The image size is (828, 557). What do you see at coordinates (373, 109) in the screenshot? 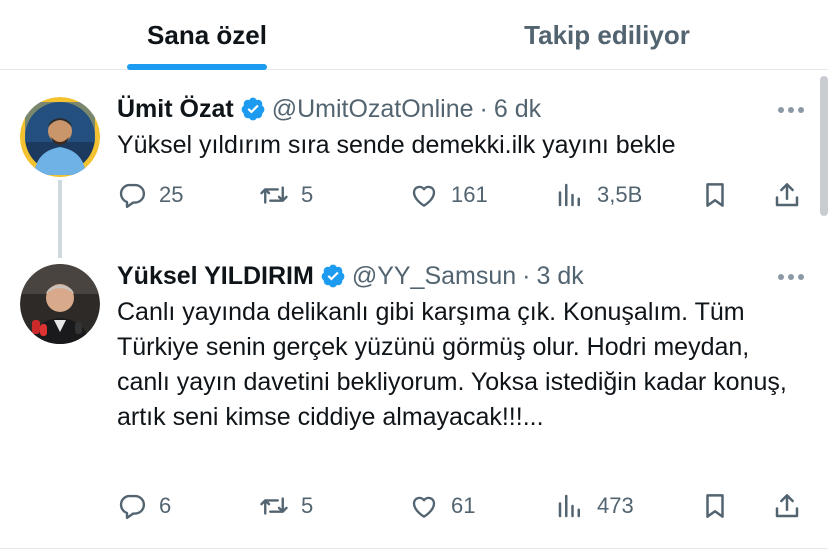
I see `author-handle: @UmitOzatOnline` at bounding box center [373, 109].